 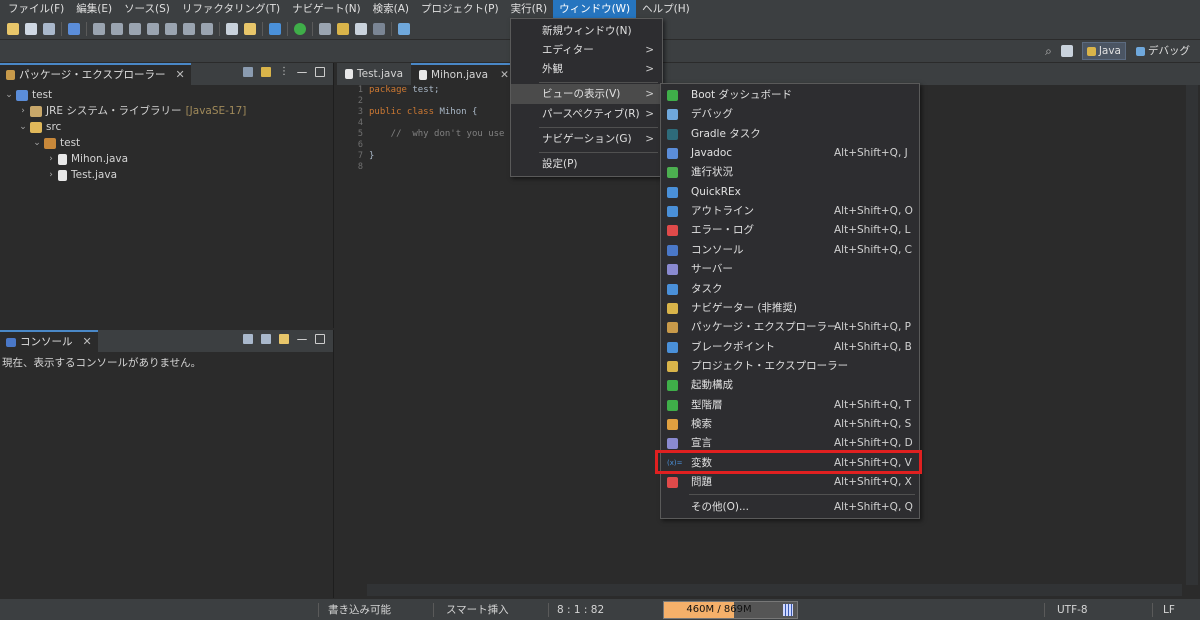 What do you see at coordinates (790, 289) in the screenshot?
I see `view-menu-item: タスク` at bounding box center [790, 289].